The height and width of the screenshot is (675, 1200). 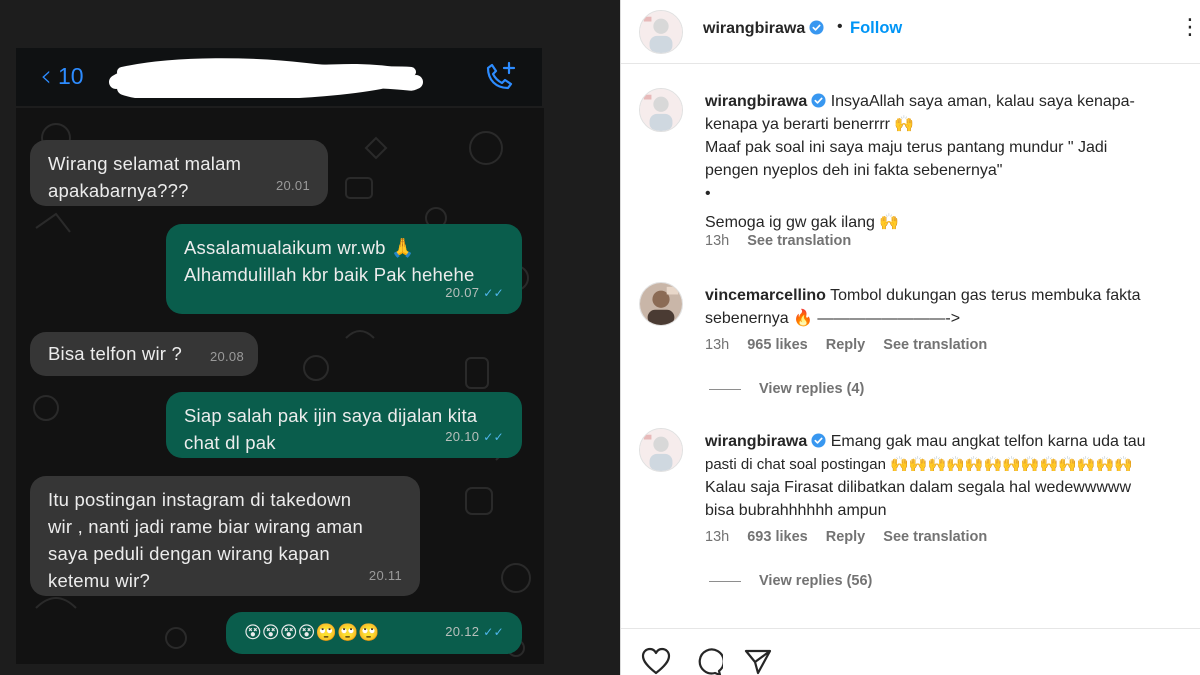 What do you see at coordinates (910, 32) in the screenshot?
I see `post-header: wirangbirawa • Follow ⋮` at bounding box center [910, 32].